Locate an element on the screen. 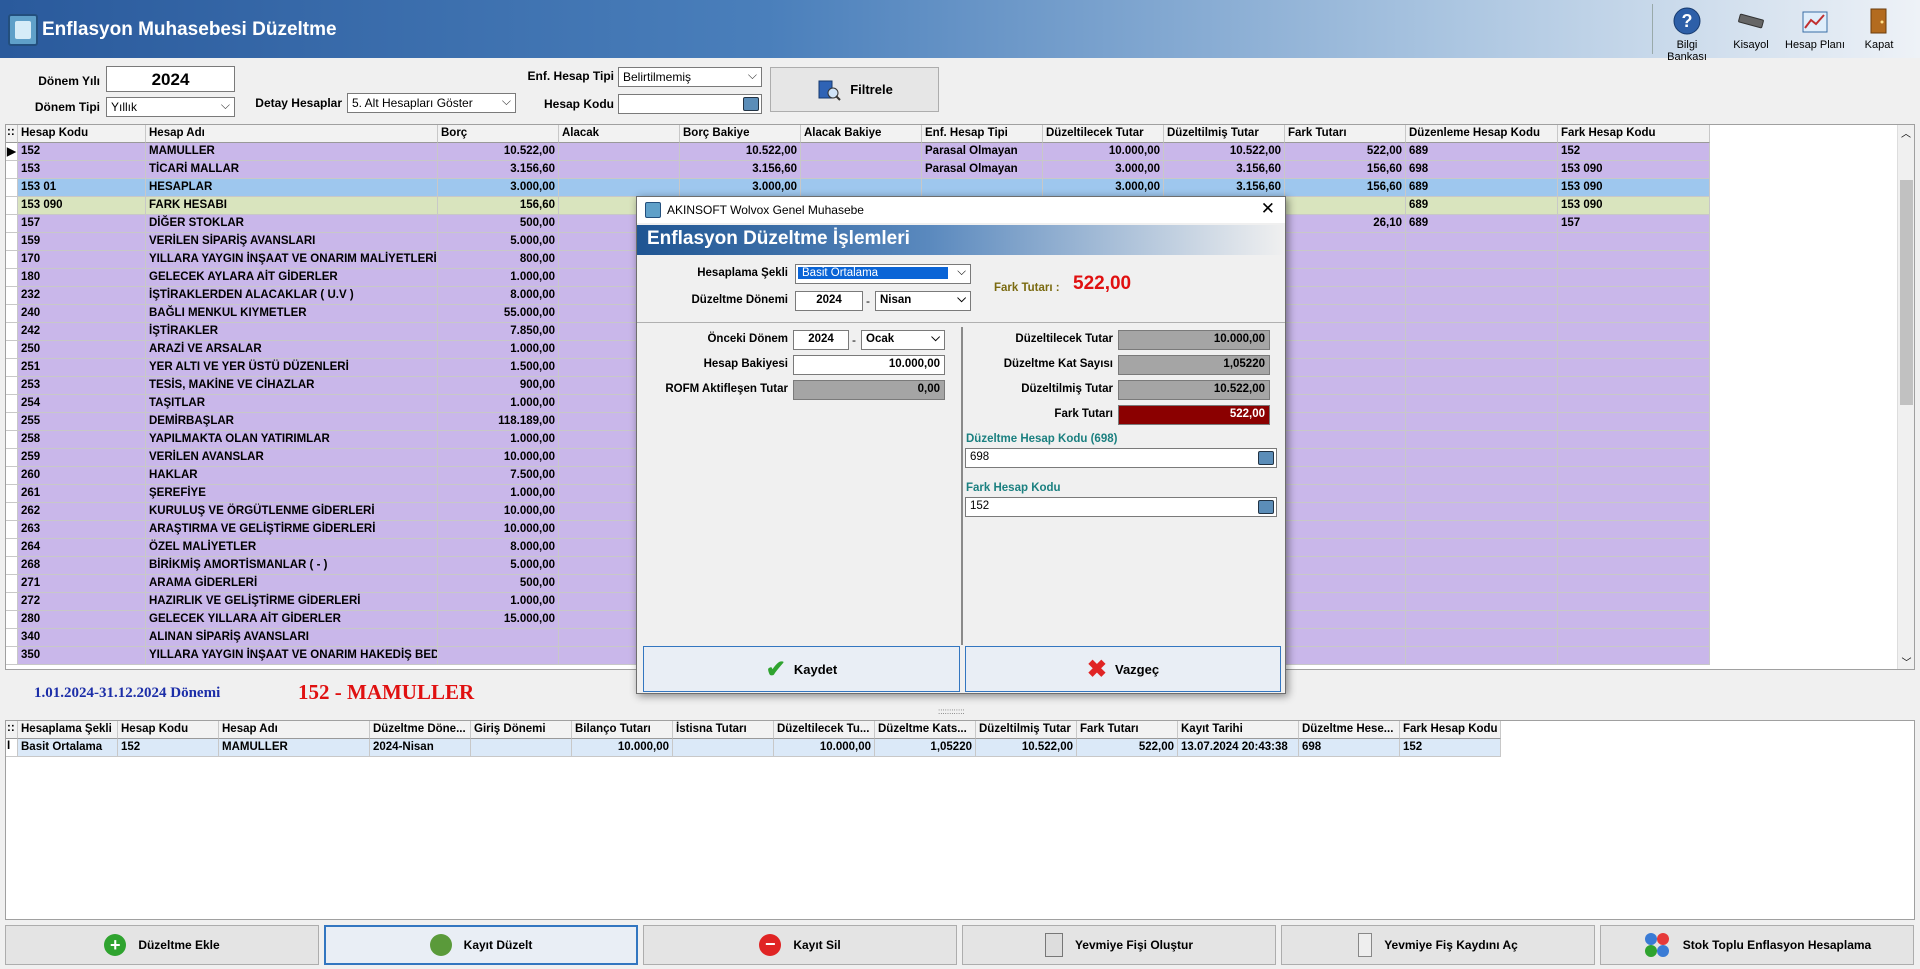 The image size is (1920, 969). column-header: Düzenleme Hesap Kodu is located at coordinates (1482, 134).